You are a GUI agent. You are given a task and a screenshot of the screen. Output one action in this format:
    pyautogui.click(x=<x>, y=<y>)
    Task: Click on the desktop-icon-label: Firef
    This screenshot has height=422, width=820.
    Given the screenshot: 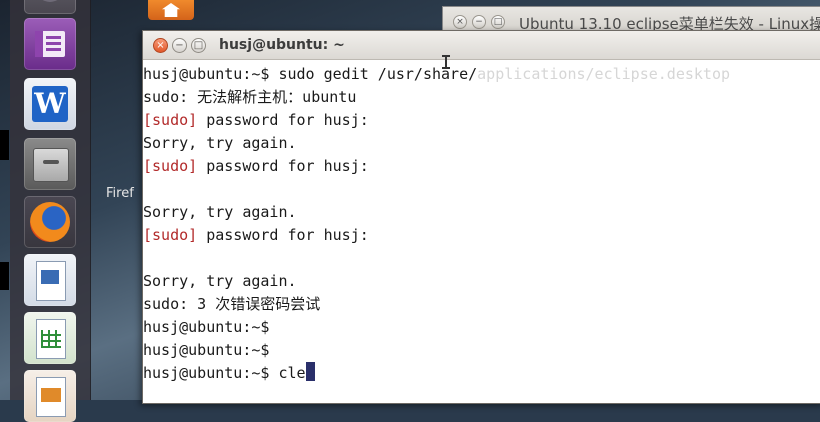 What is the action you would take?
    pyautogui.click(x=120, y=193)
    